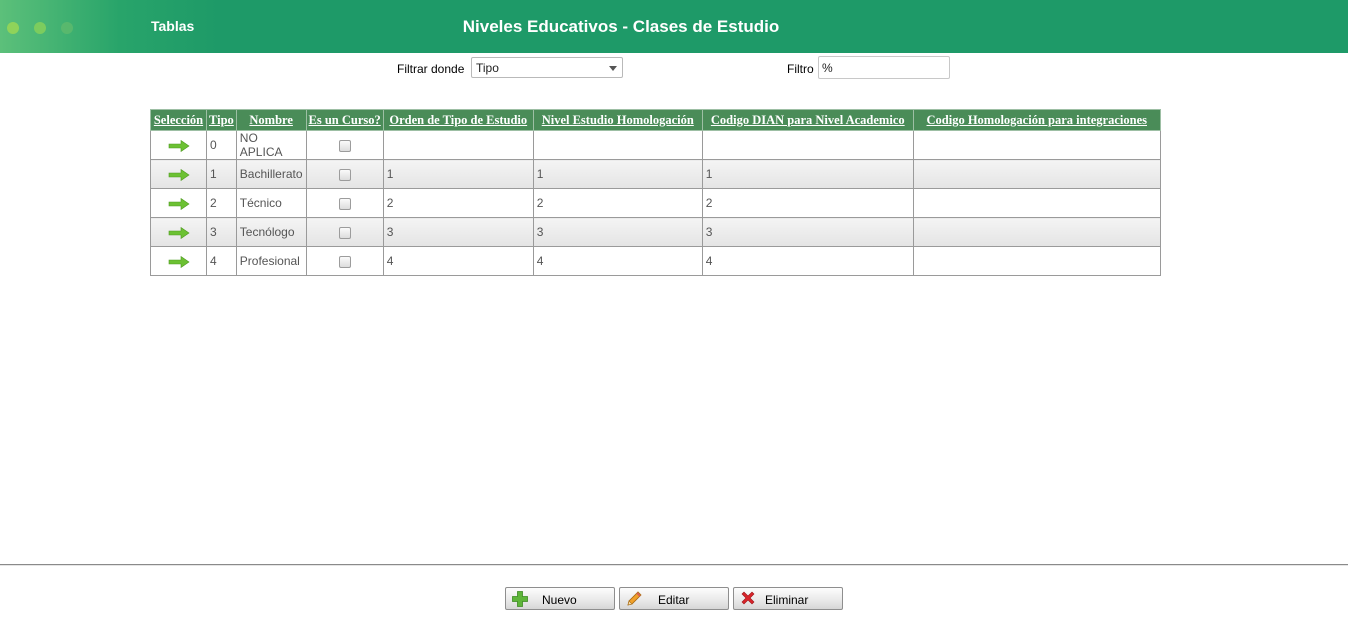  What do you see at coordinates (617, 232) in the screenshot?
I see `cell-nivel: 3` at bounding box center [617, 232].